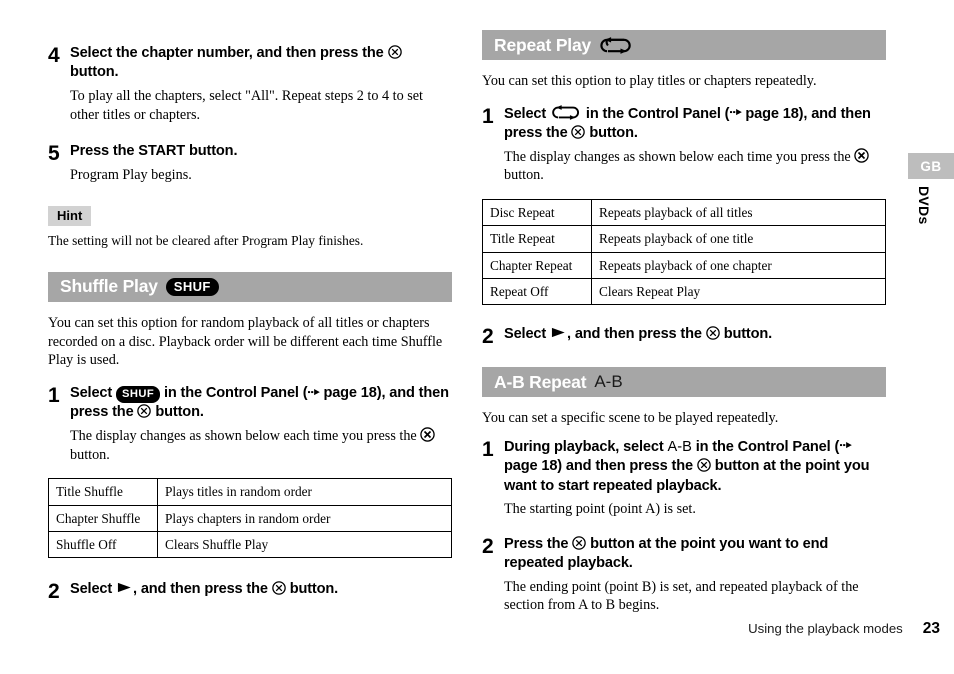 The image size is (954, 674). What do you see at coordinates (537, 265) in the screenshot?
I see `table-cell-mode: Chapter Repeat` at bounding box center [537, 265].